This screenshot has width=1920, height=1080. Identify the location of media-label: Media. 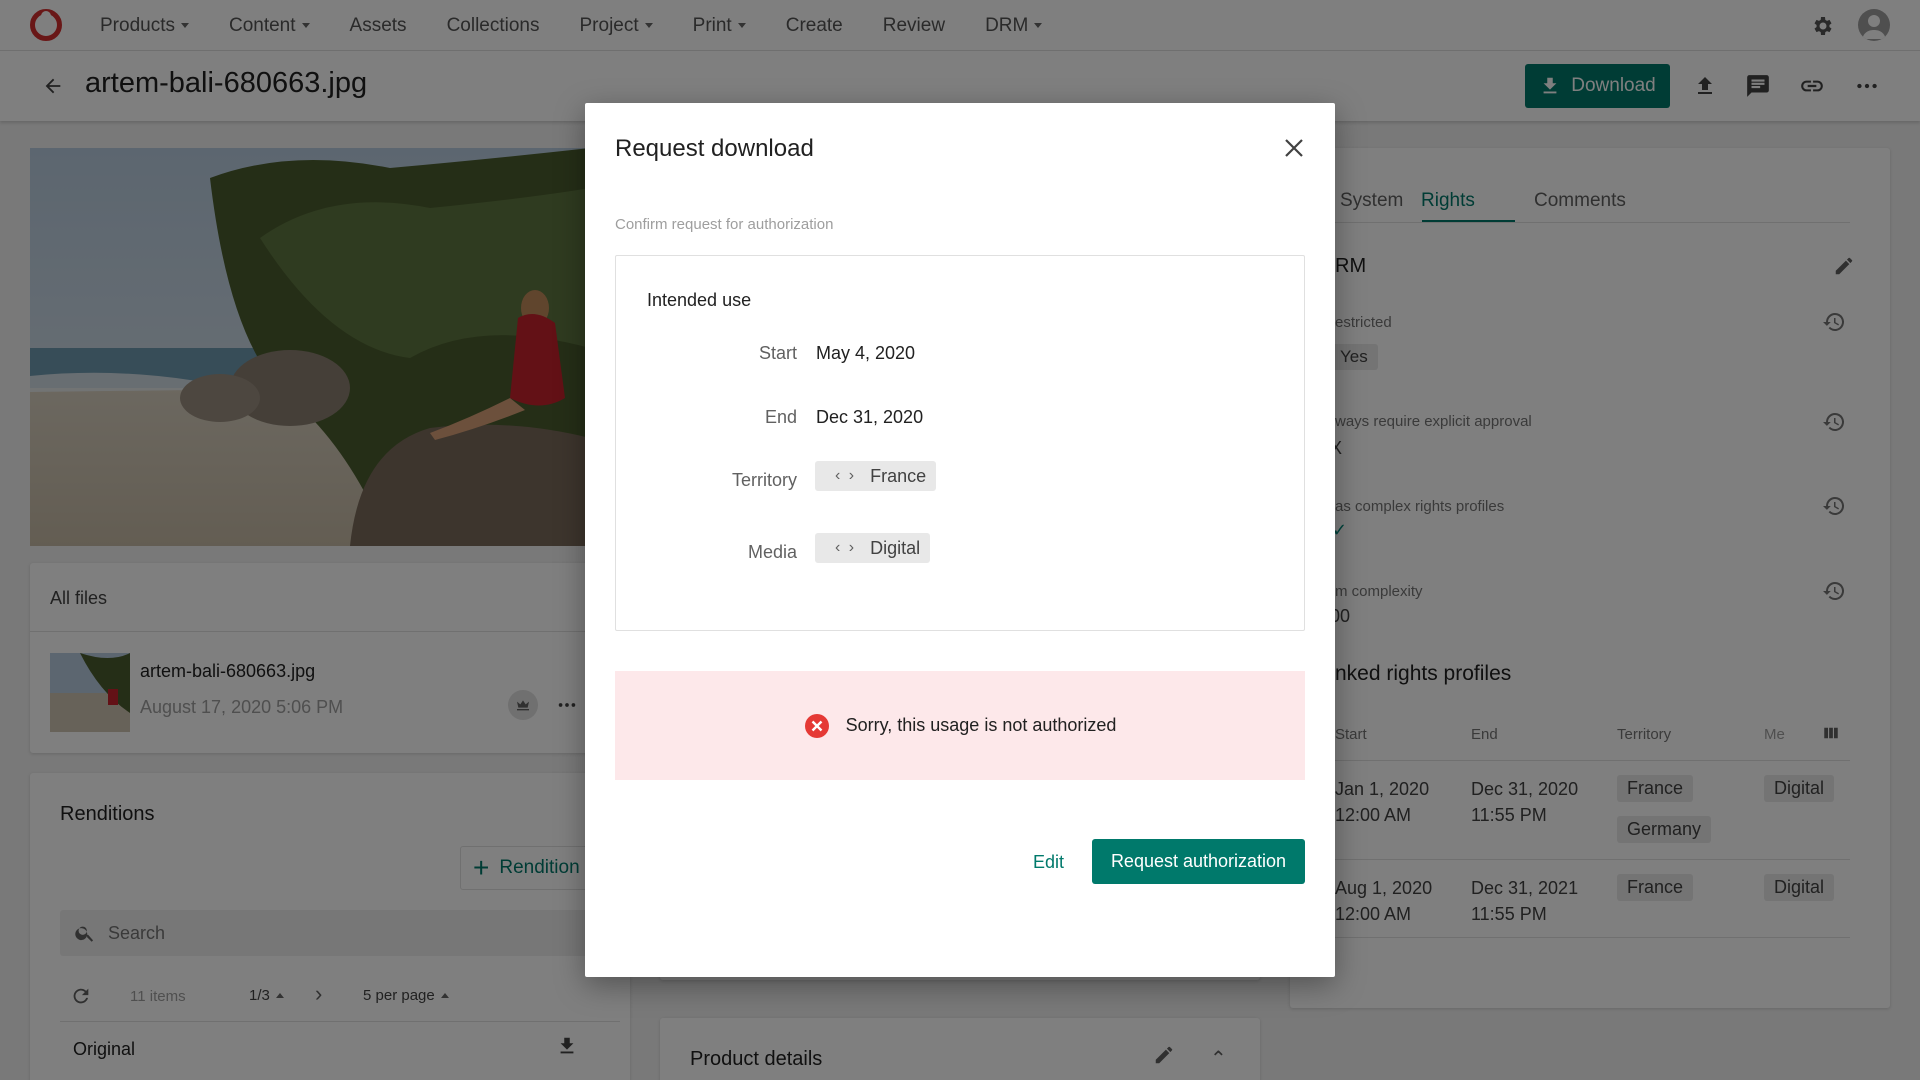
(772, 552).